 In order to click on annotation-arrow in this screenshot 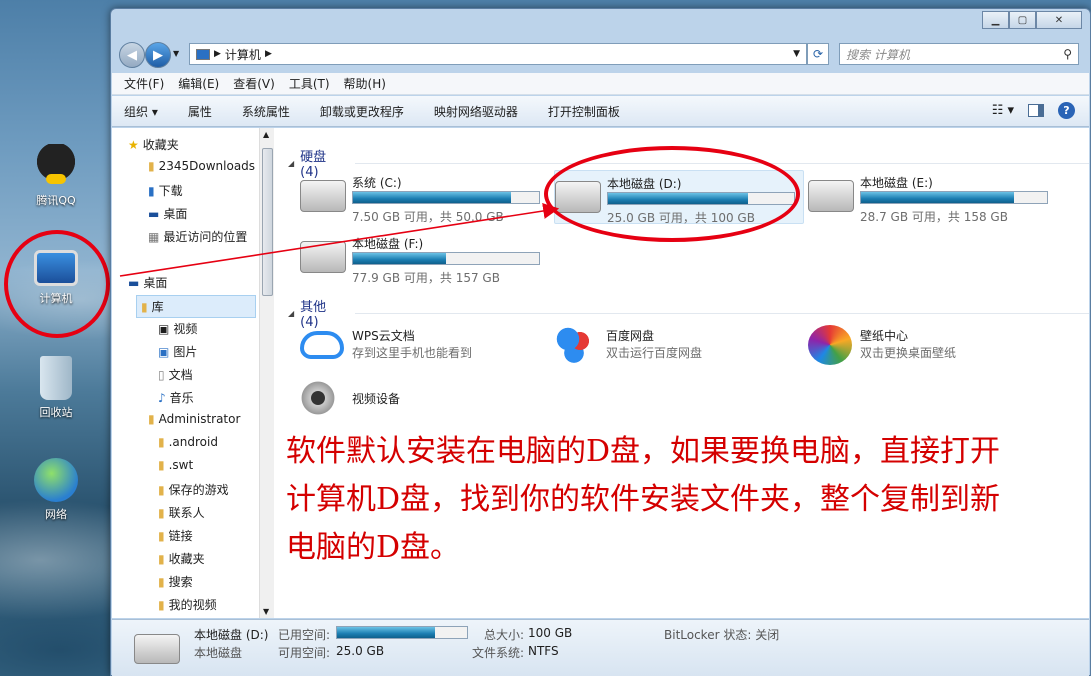, I will do `click(339, 240)`.